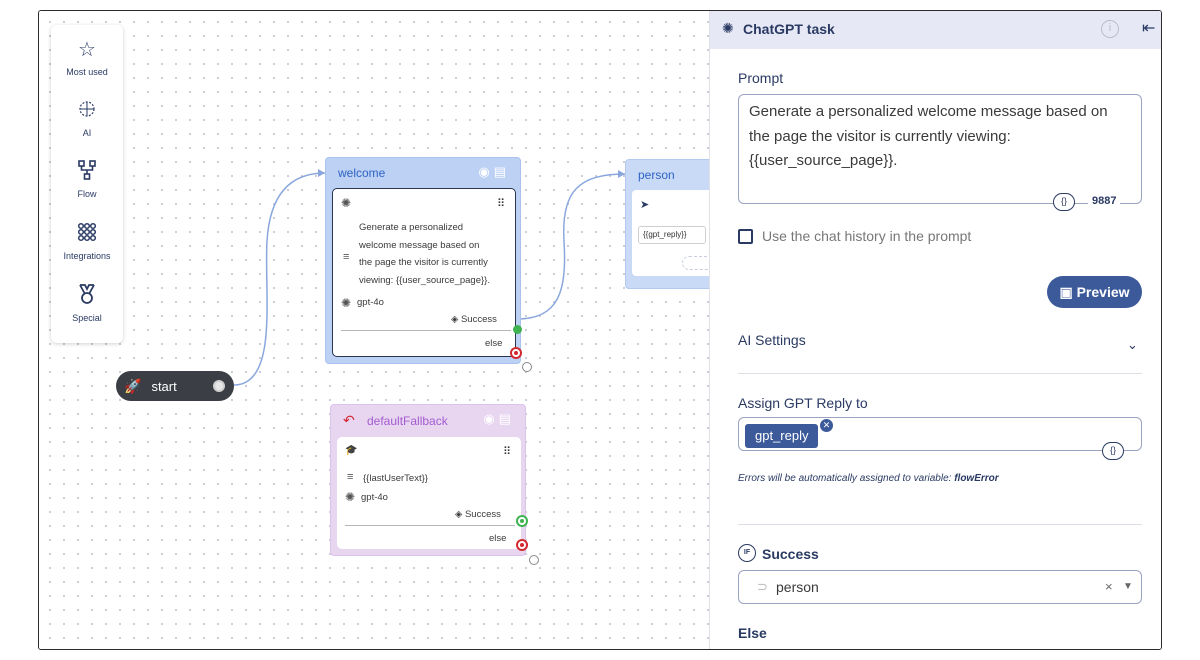  What do you see at coordinates (395, 478) in the screenshot?
I see `fallback-node-text: {{lastUserText}}` at bounding box center [395, 478].